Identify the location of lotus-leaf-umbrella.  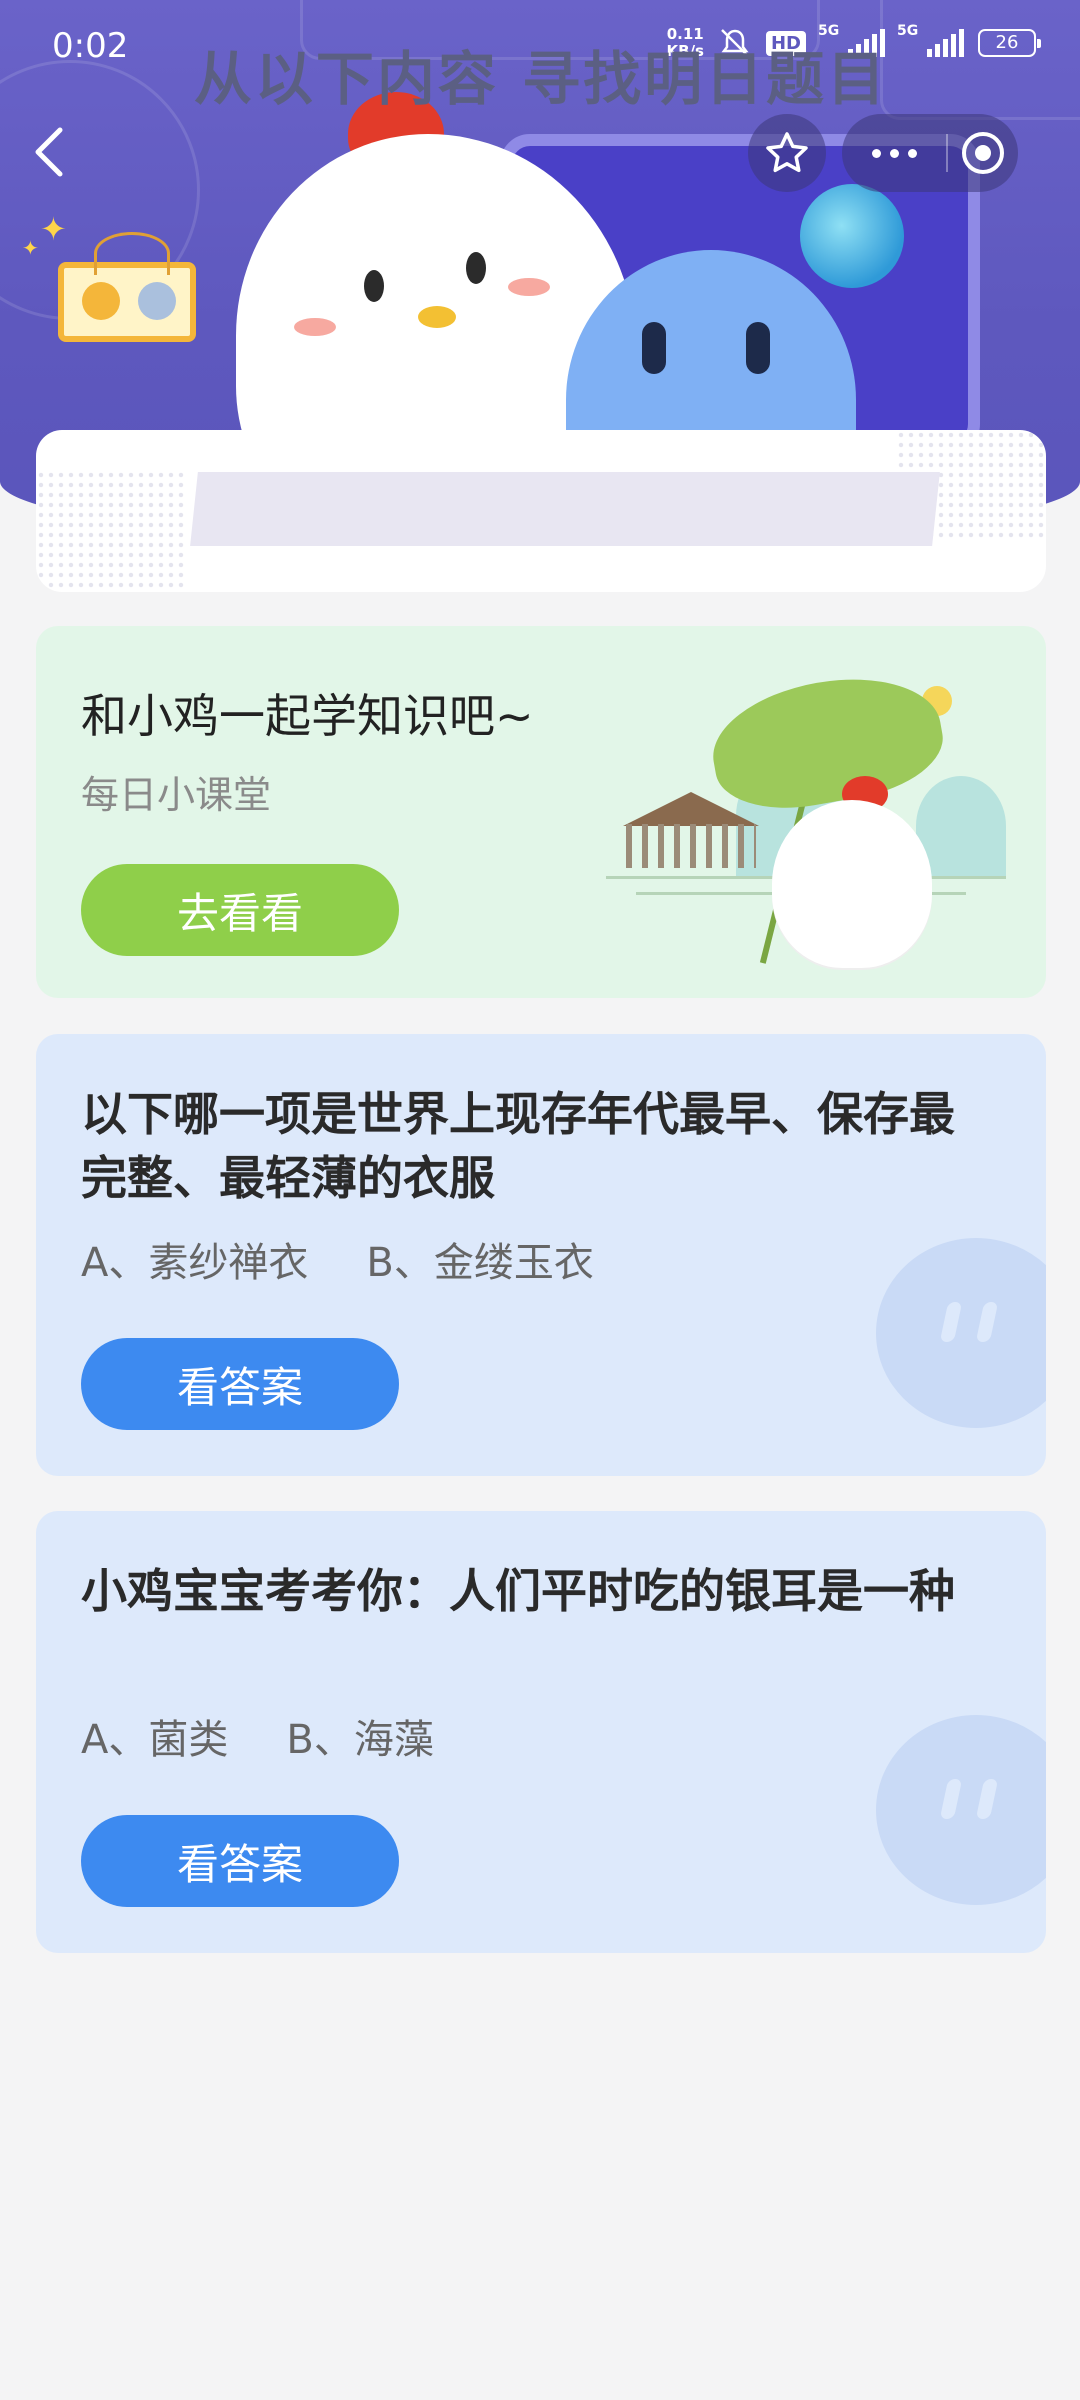
(827, 742).